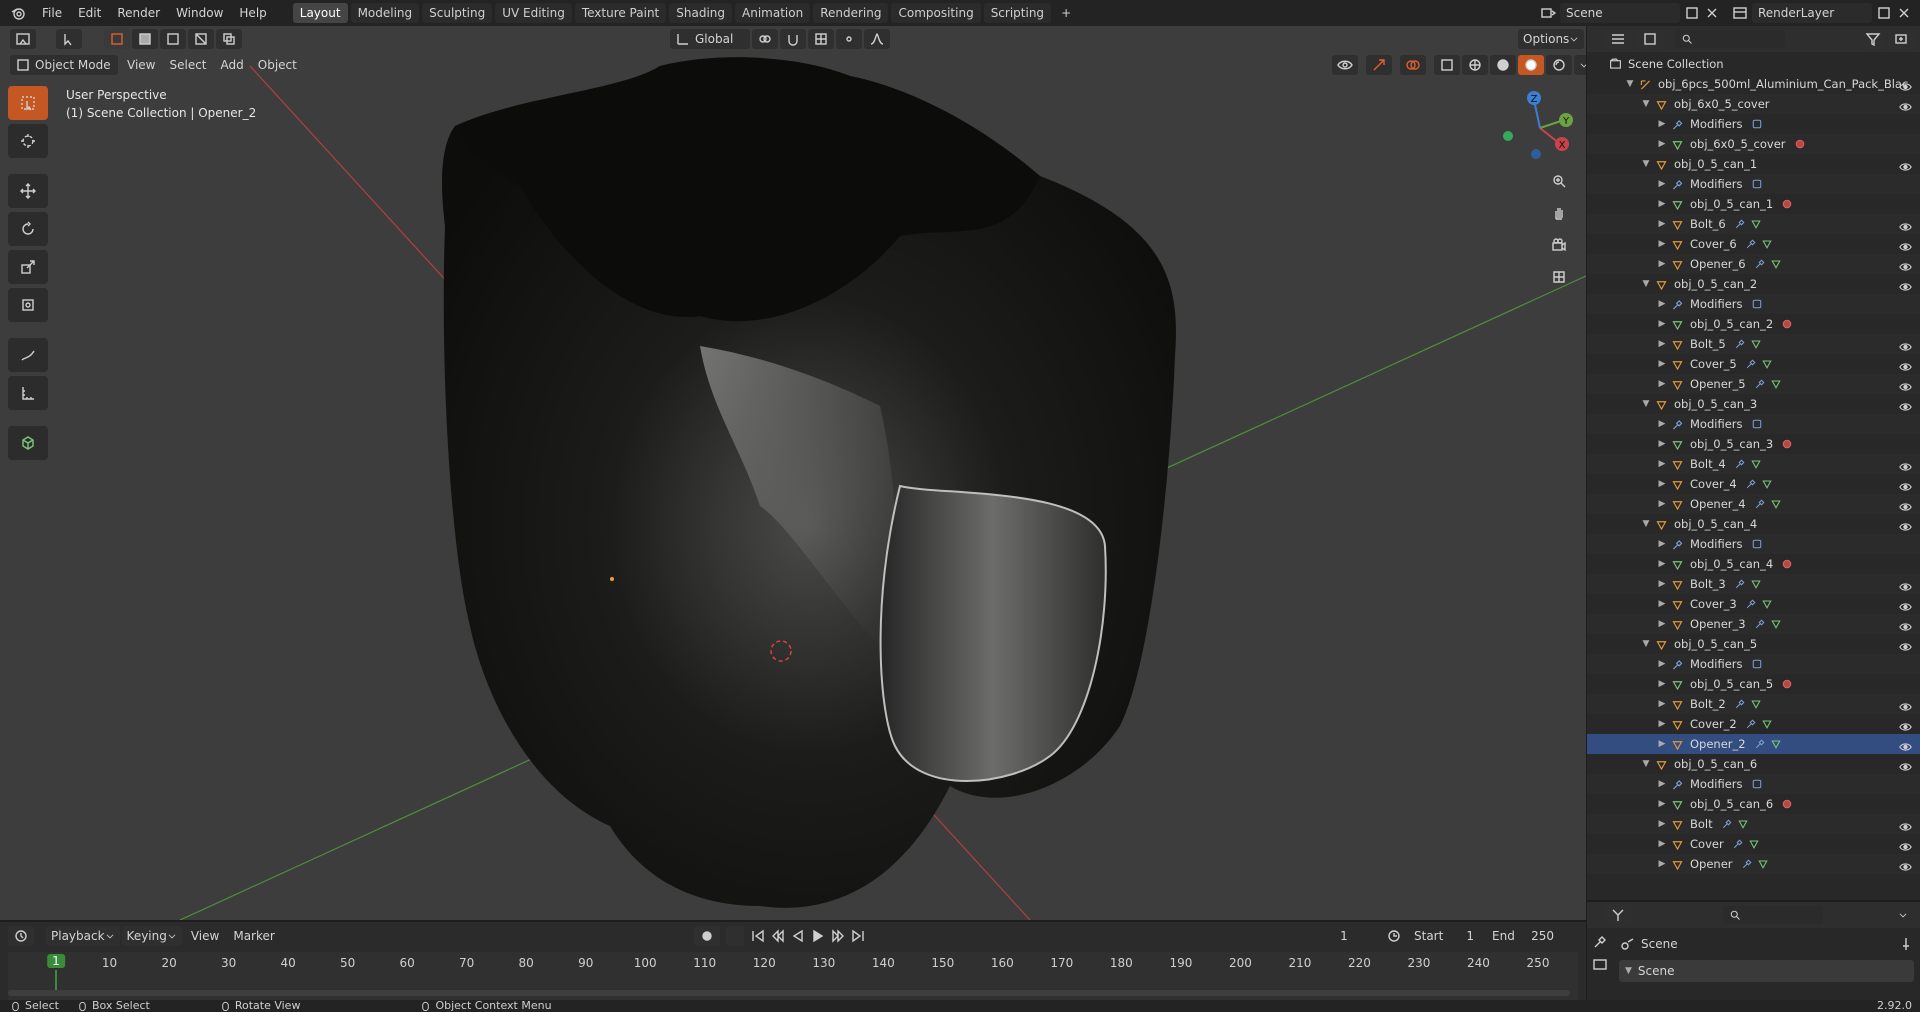 The image size is (1920, 1012). What do you see at coordinates (28, 229) in the screenshot?
I see `rotate-tool` at bounding box center [28, 229].